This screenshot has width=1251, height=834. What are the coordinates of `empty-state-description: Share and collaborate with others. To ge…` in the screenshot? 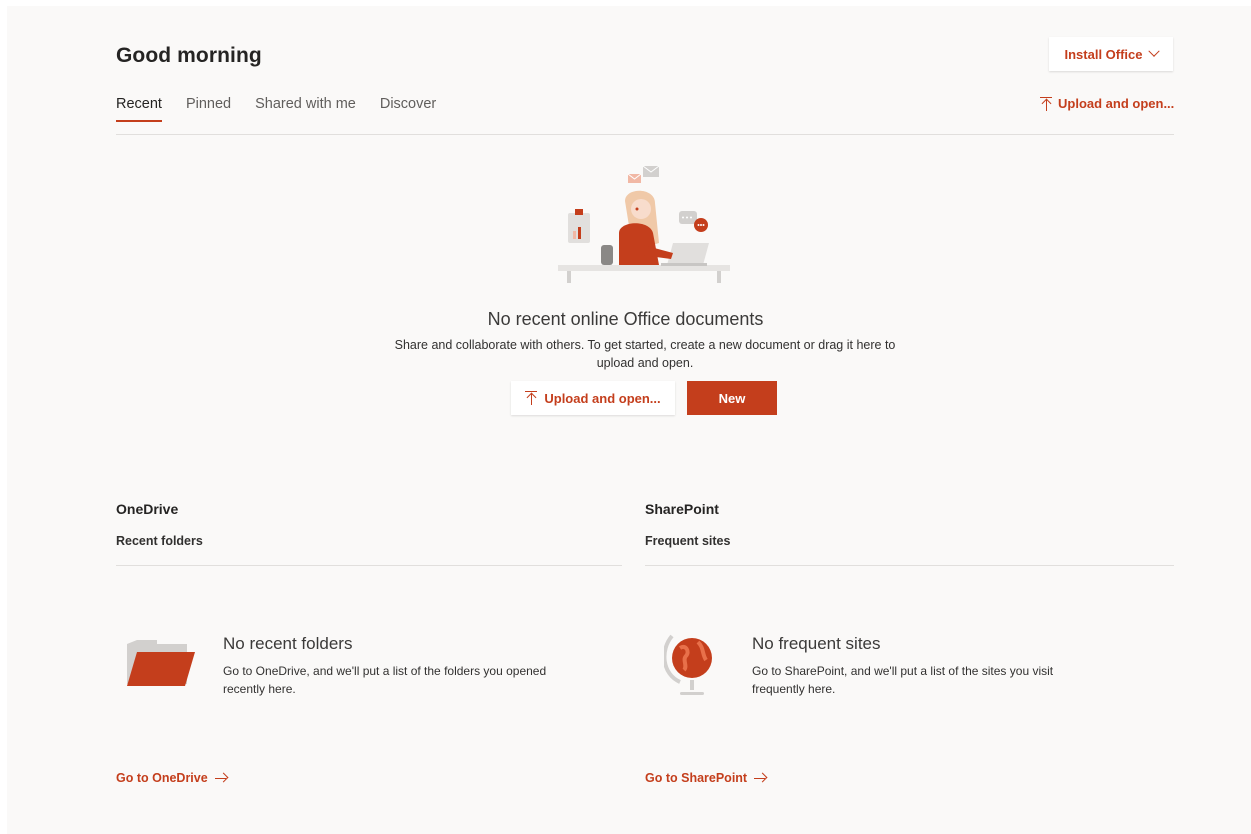 It's located at (645, 354).